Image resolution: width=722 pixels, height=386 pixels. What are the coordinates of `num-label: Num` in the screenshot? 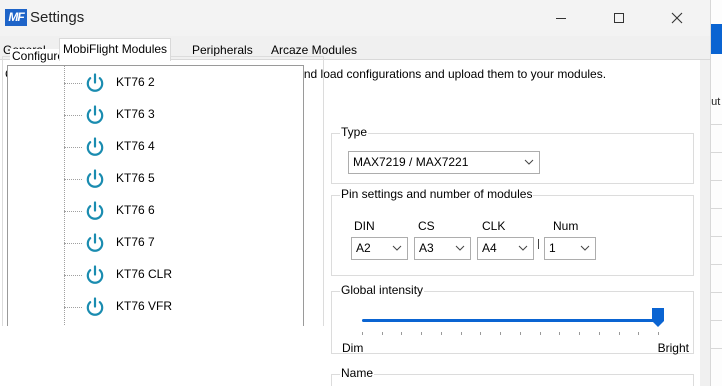 It's located at (566, 226).